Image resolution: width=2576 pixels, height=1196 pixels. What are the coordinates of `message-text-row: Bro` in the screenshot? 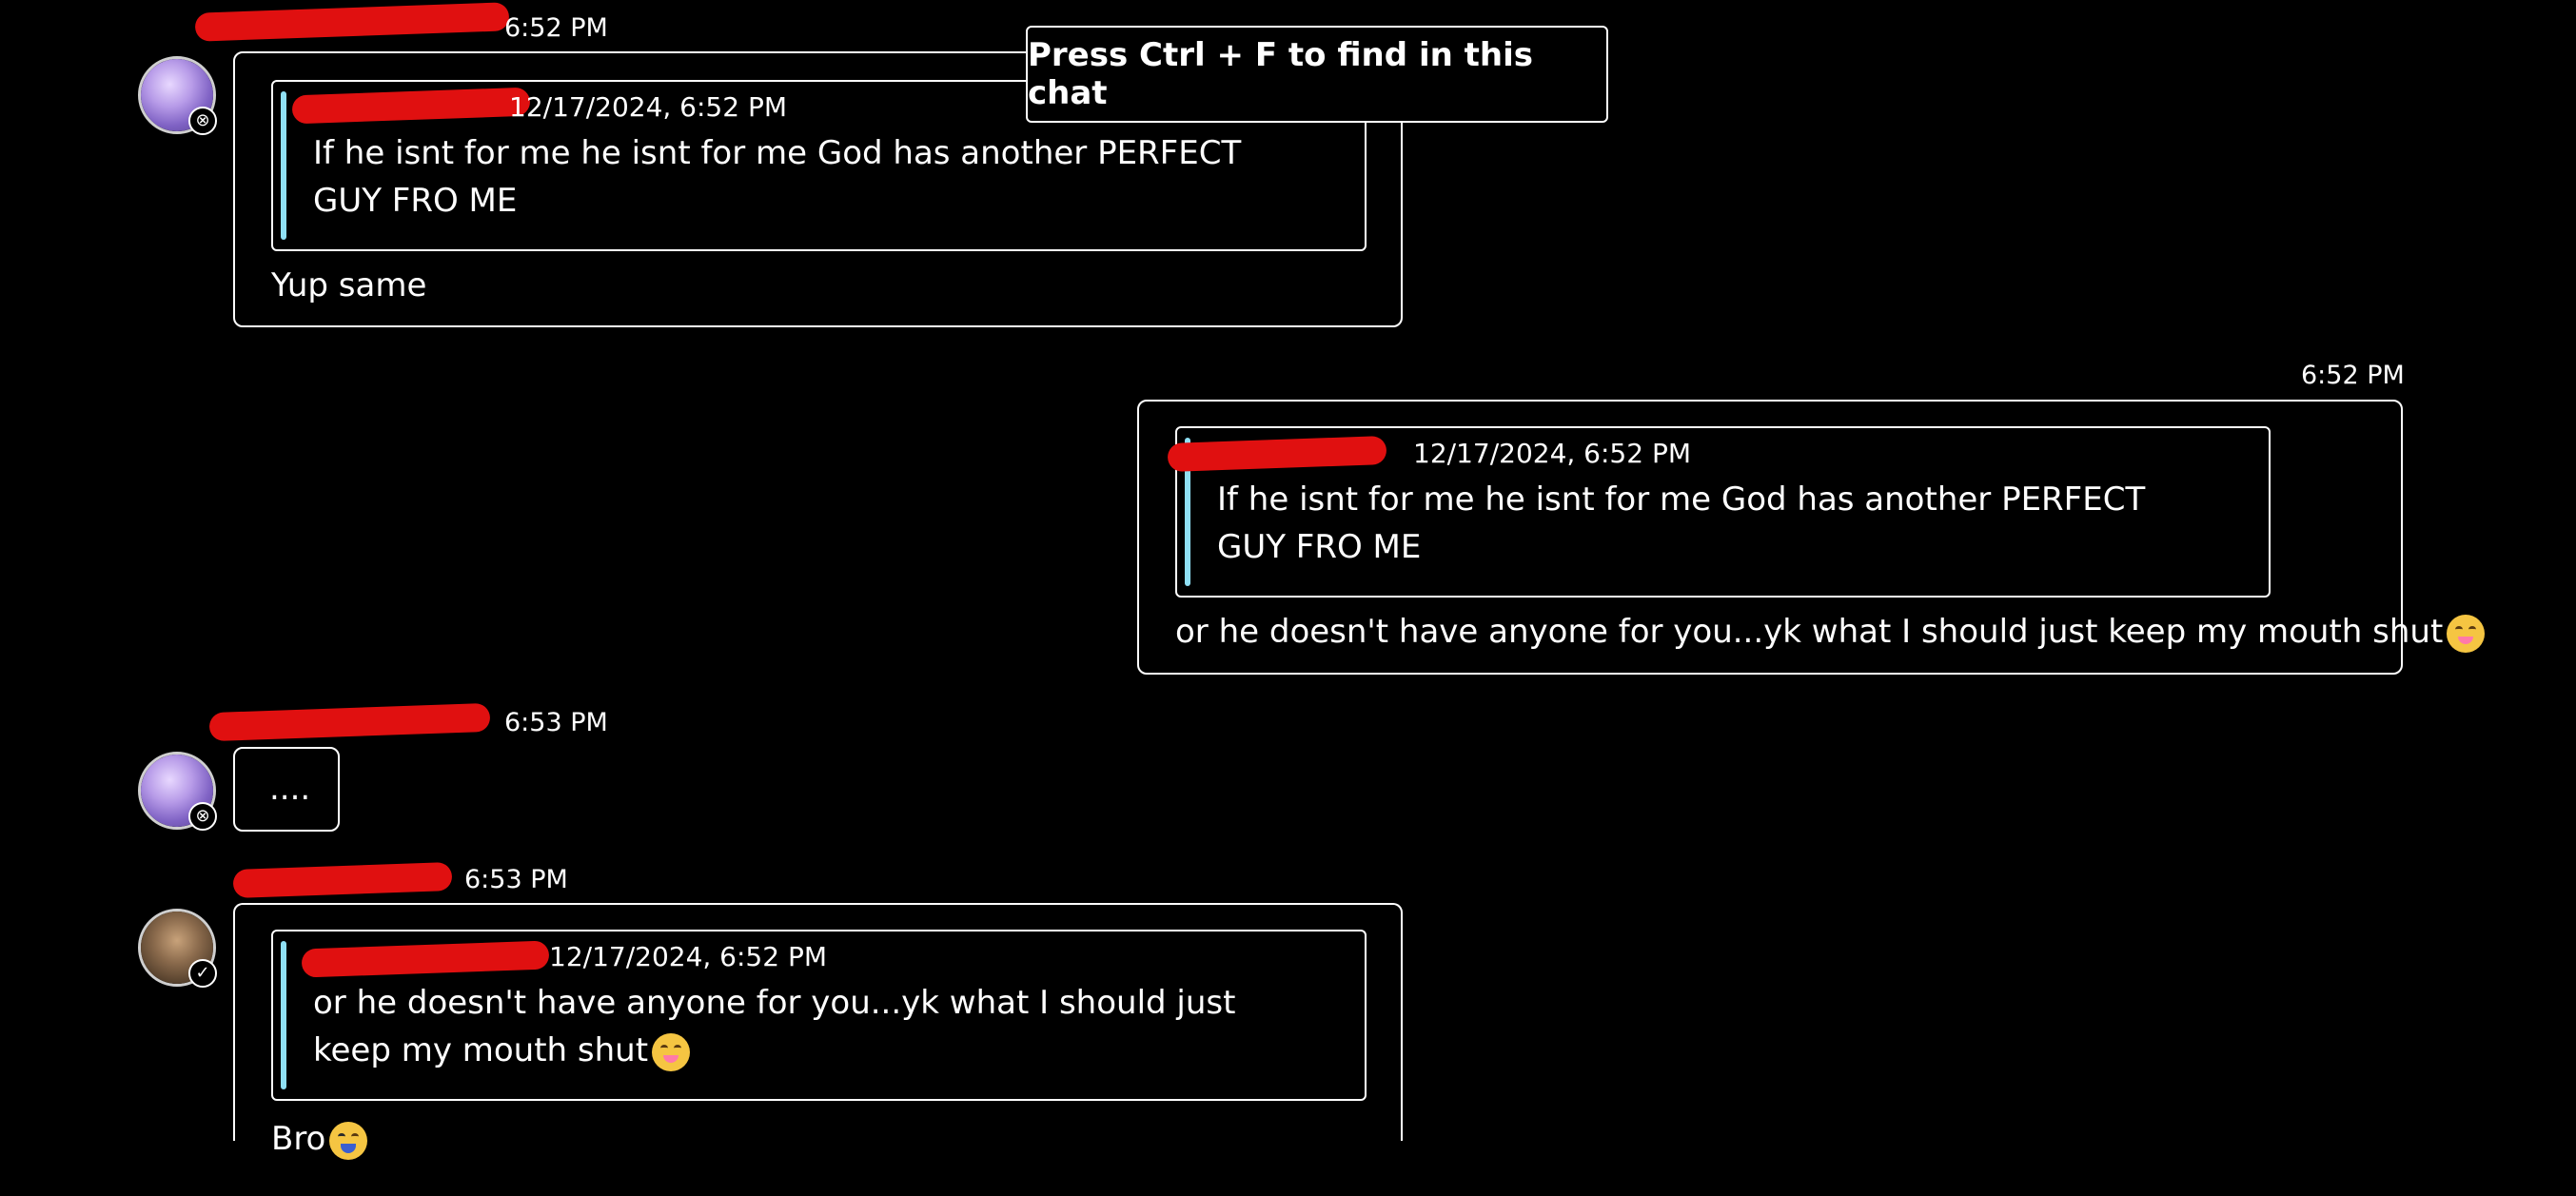 It's located at (319, 1140).